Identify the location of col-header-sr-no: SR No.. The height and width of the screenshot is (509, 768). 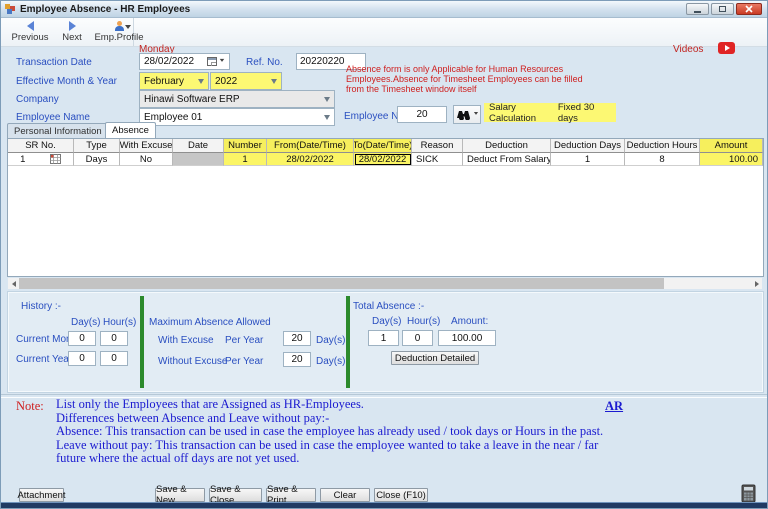
(41, 146).